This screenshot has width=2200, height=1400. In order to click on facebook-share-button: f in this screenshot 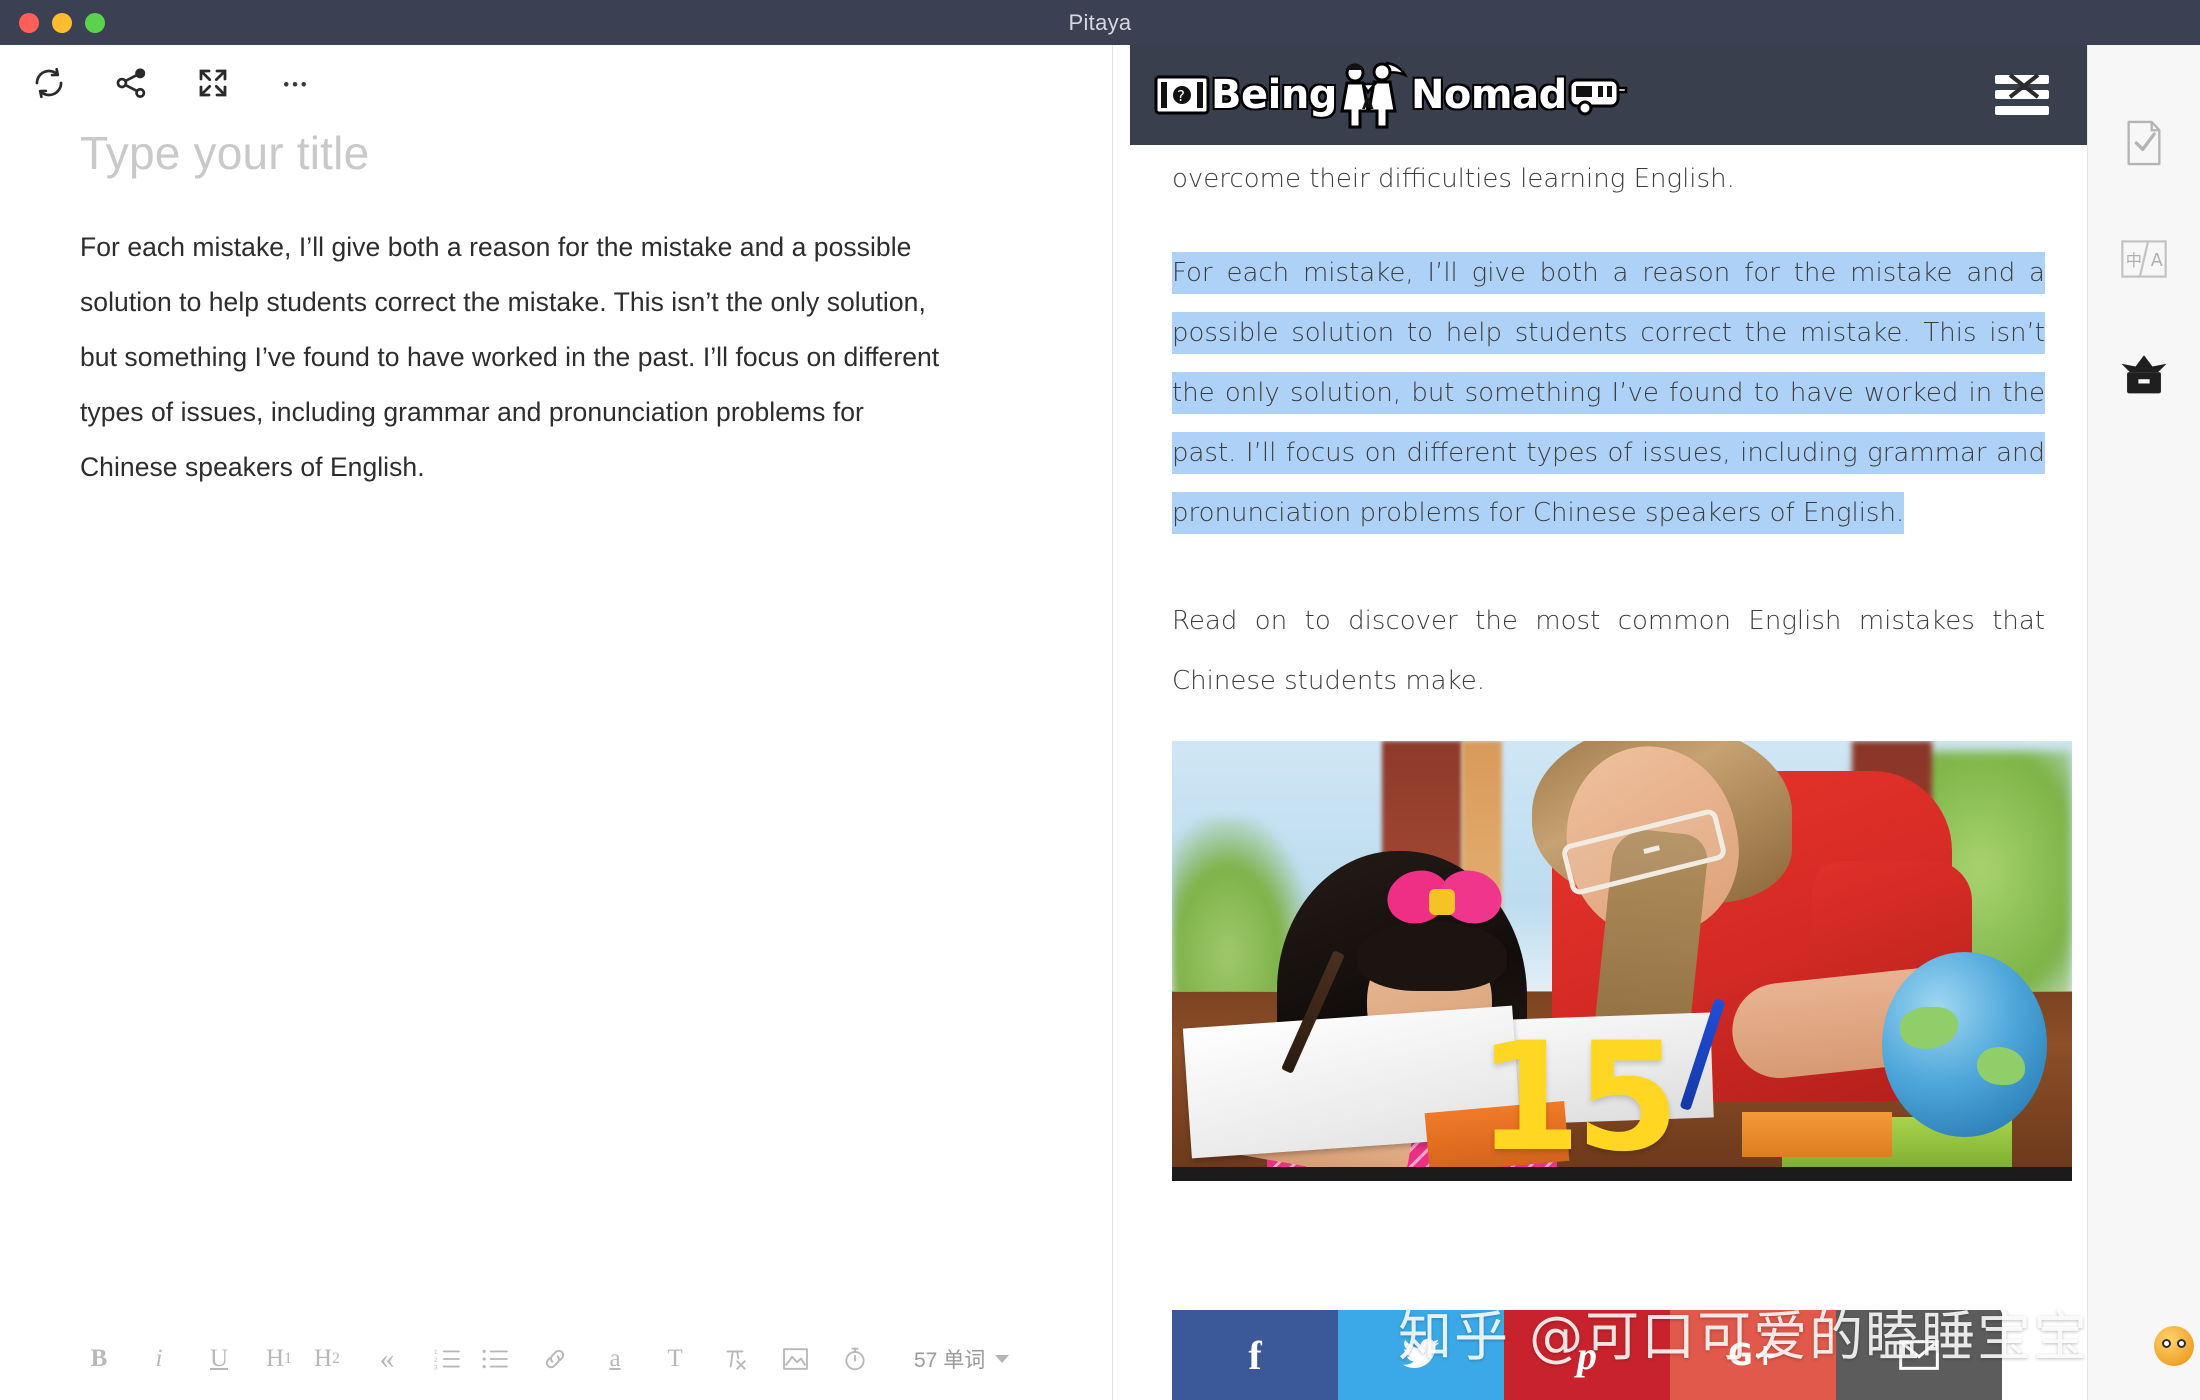, I will do `click(1255, 1355)`.